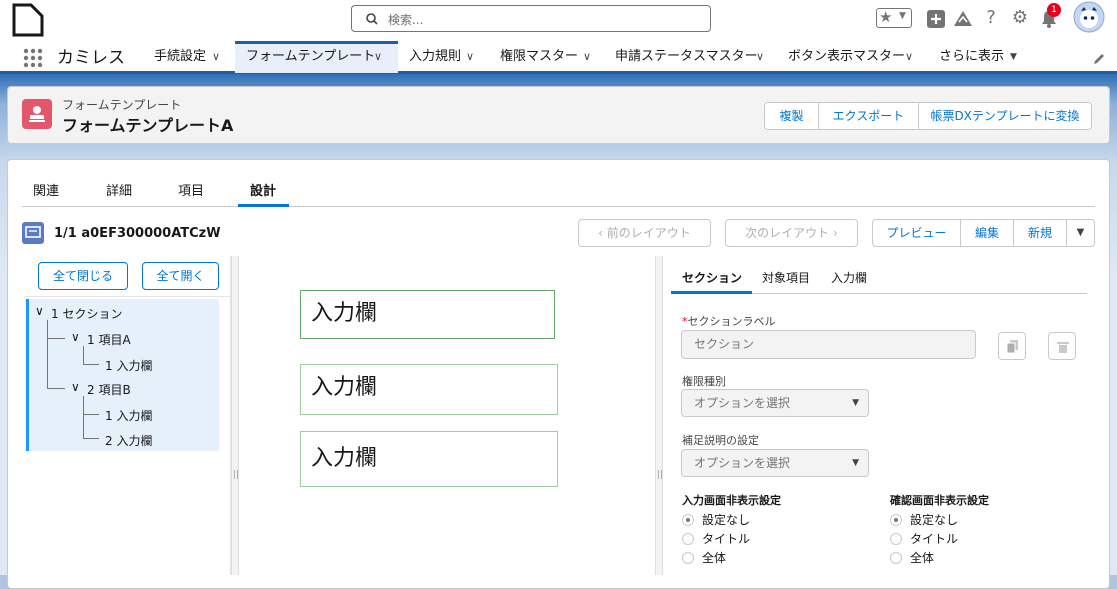 The height and width of the screenshot is (589, 1117). Describe the element at coordinates (180, 57) in the screenshot. I see `nav-item-procedures: 手続設定` at that location.